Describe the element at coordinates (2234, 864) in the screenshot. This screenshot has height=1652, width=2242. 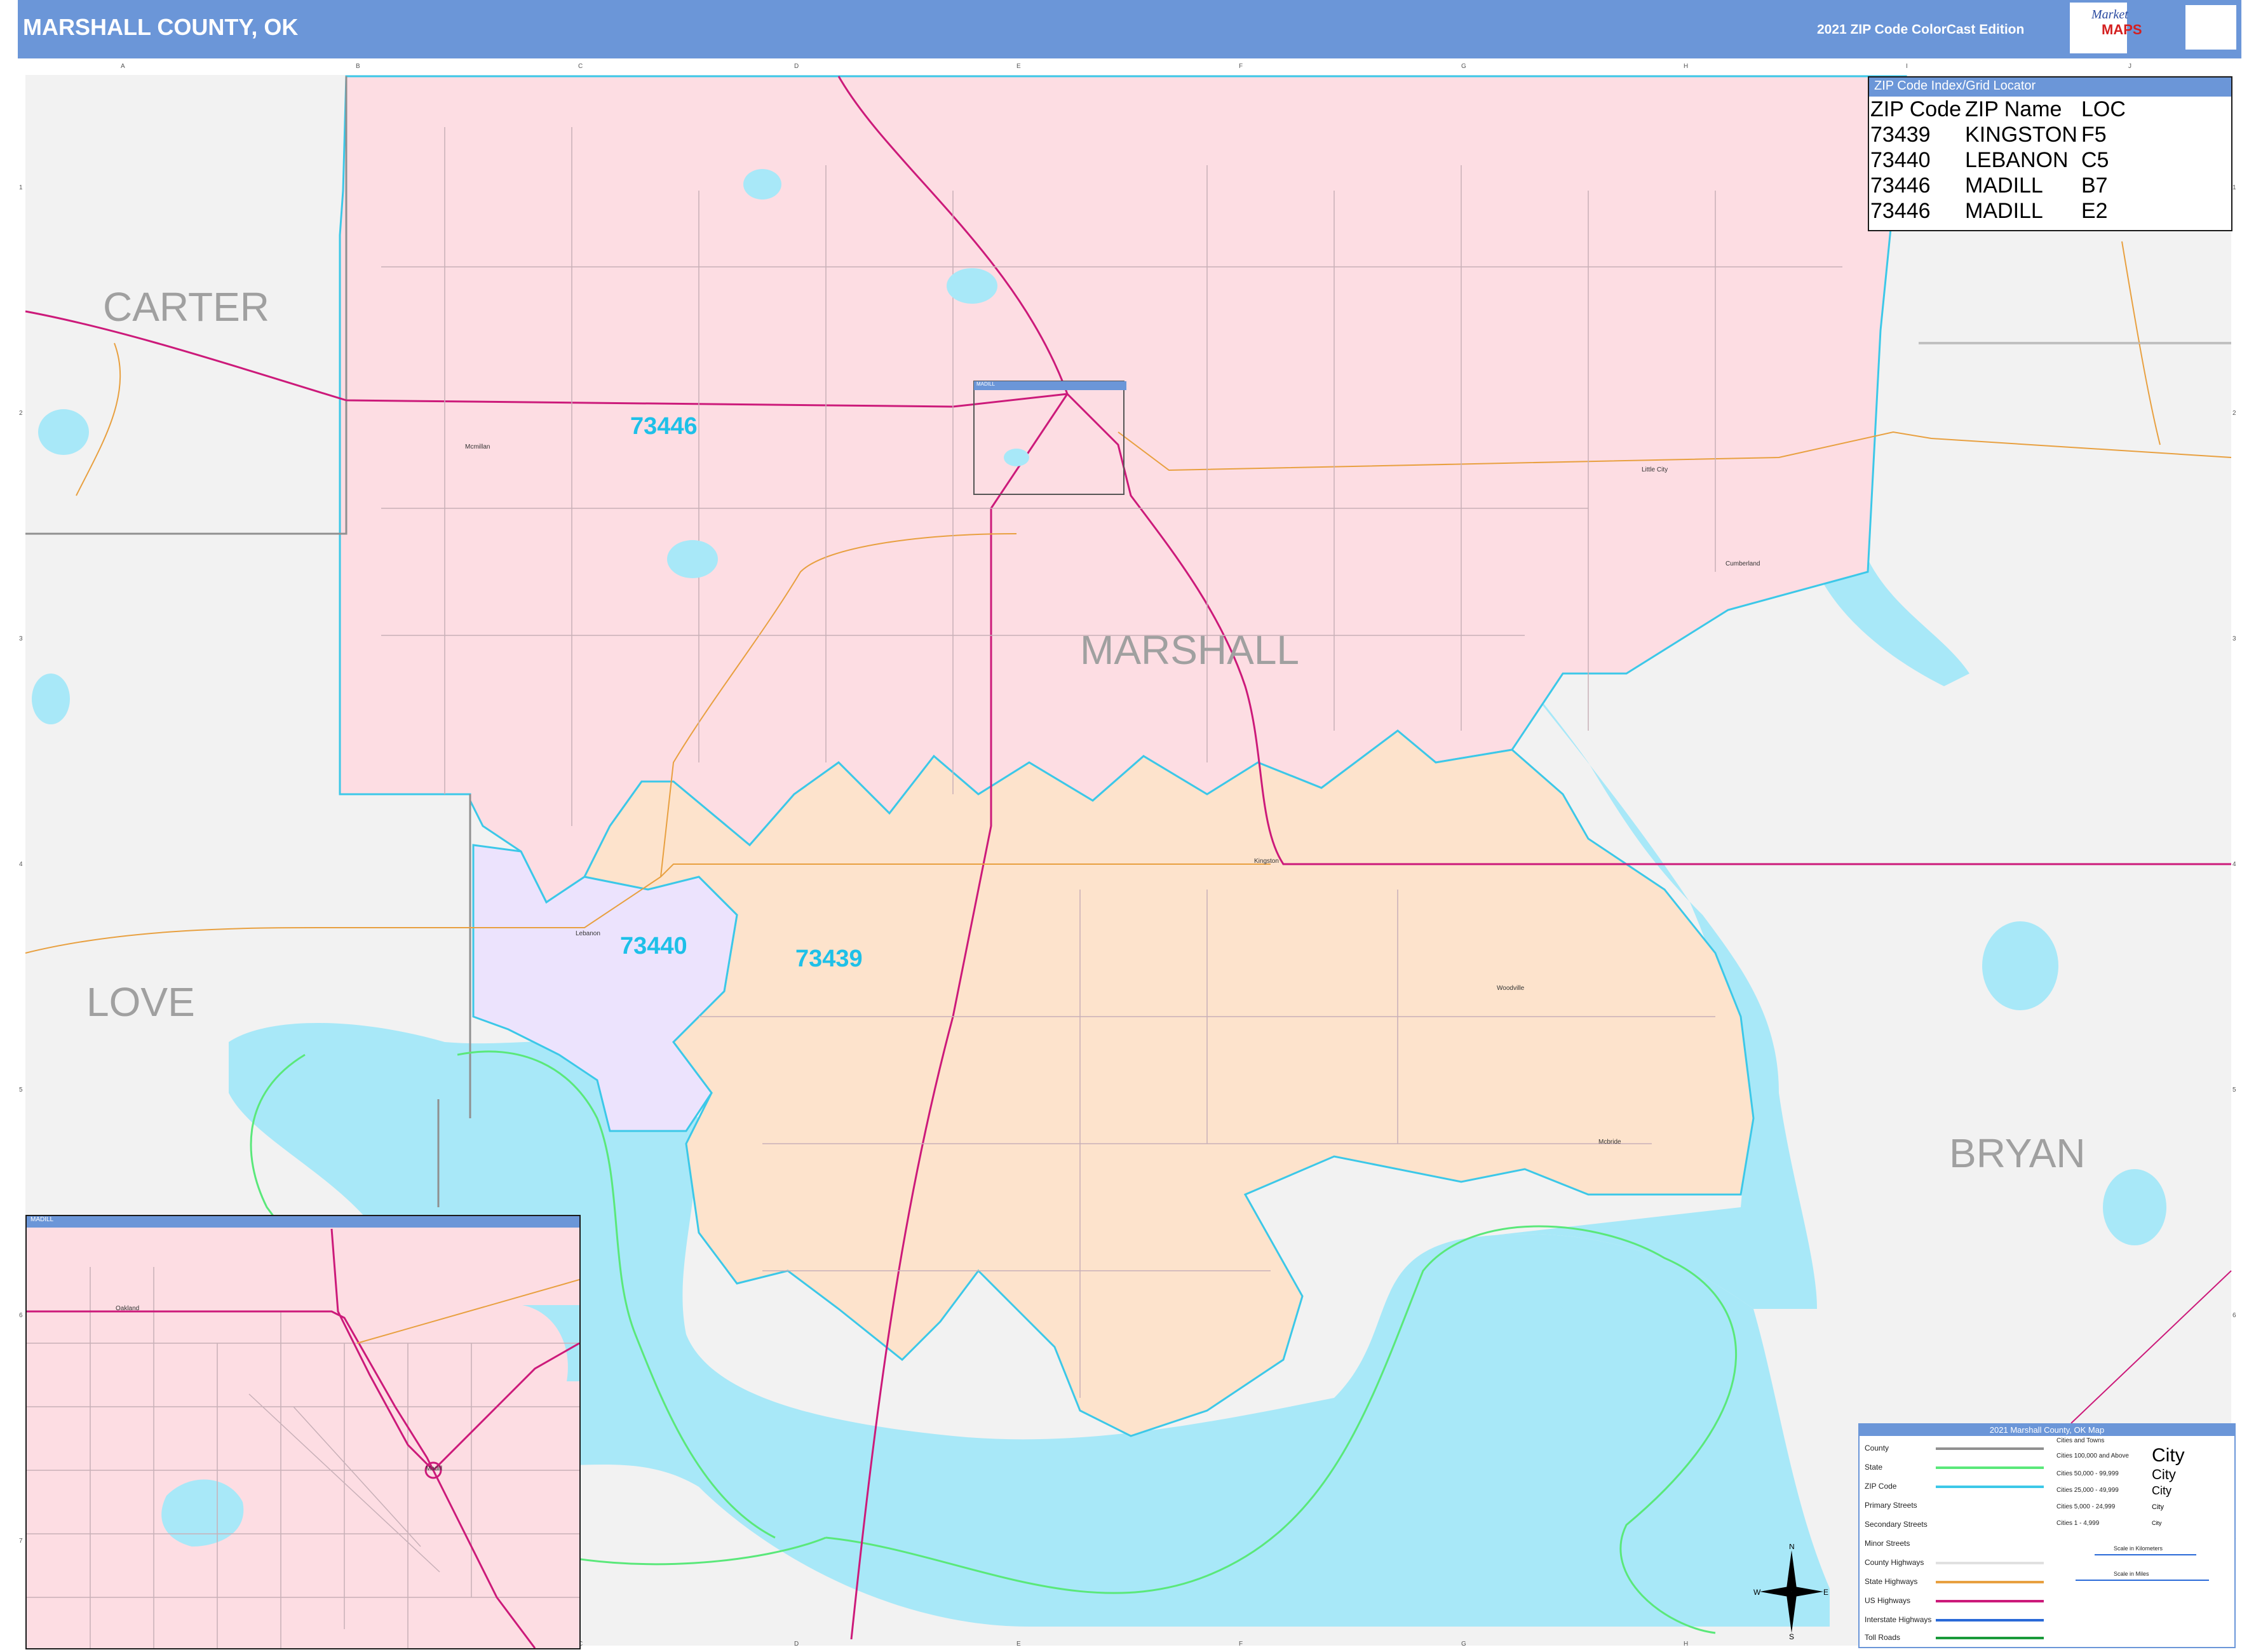
I see `grid-number-right: 4` at that location.